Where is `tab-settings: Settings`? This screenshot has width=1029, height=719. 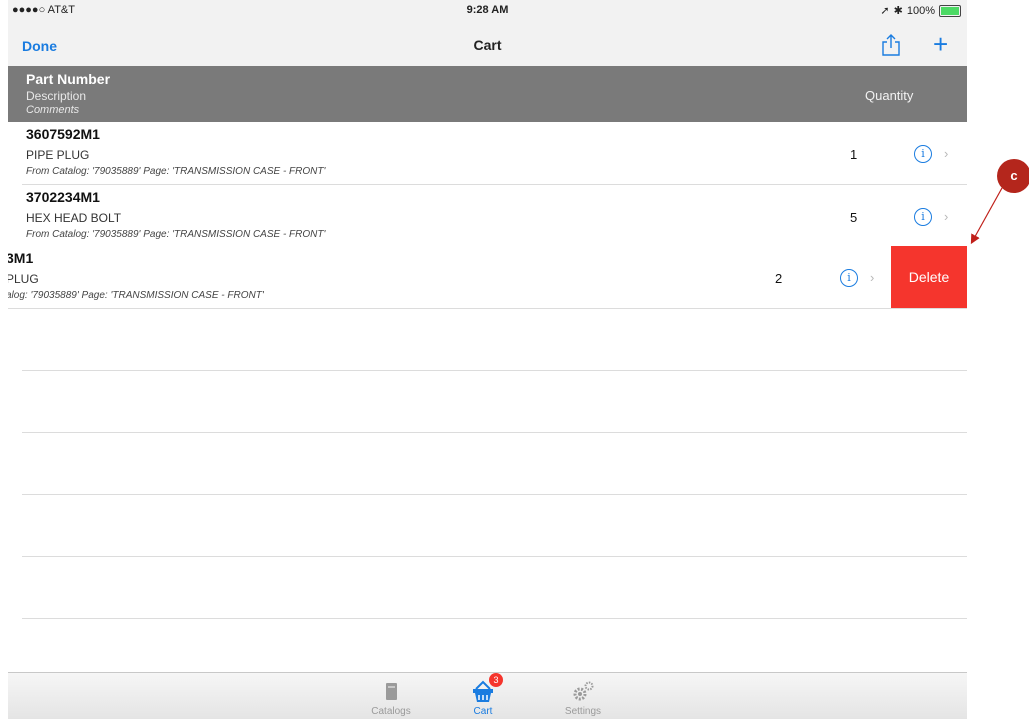 tab-settings: Settings is located at coordinates (583, 697).